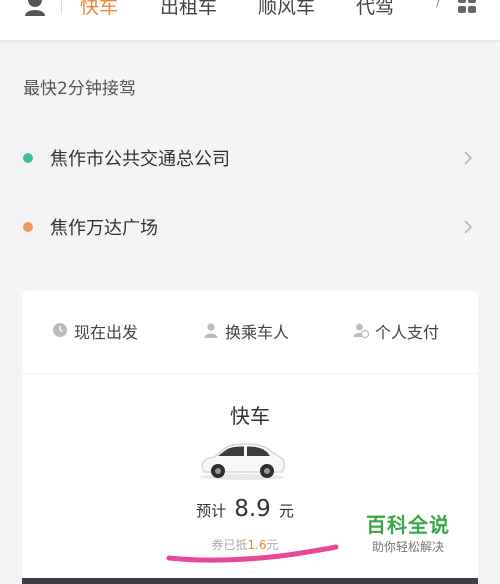  Describe the element at coordinates (250, 20) in the screenshot. I see `top-nav: 快车 出租车 顺风车 代驾 /` at that location.